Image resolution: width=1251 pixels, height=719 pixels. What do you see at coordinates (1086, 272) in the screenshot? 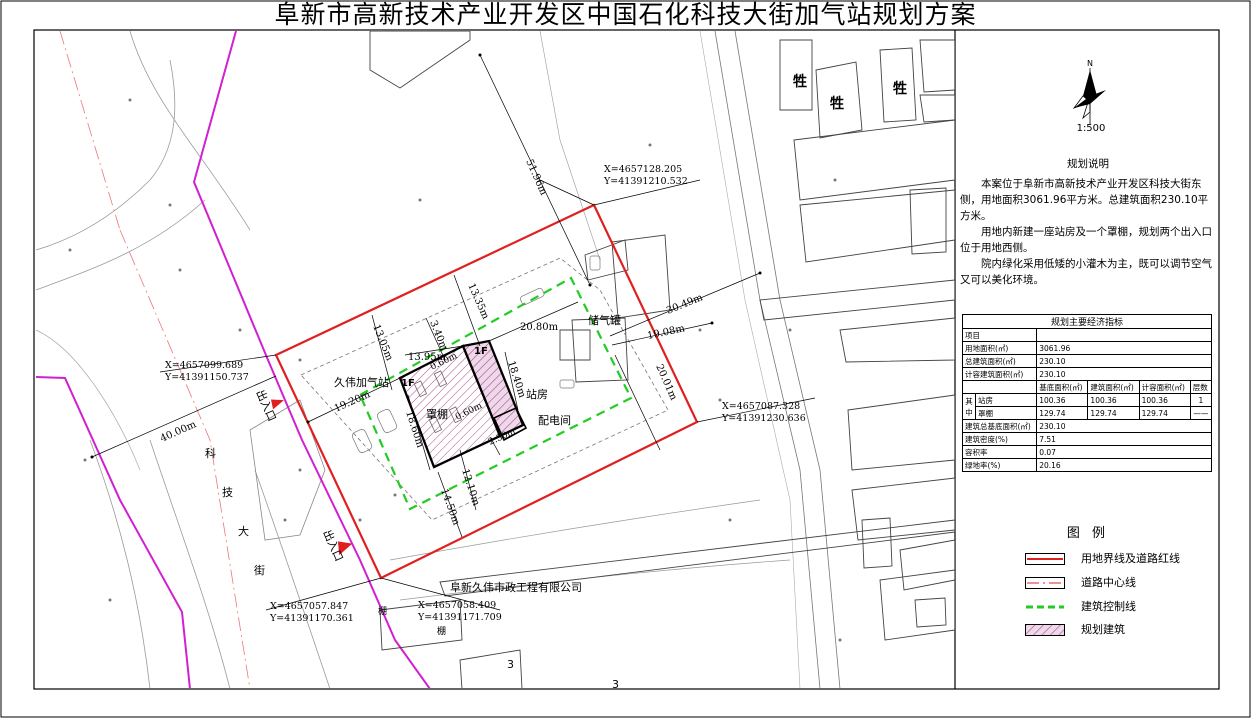
I see `notes-paragraph: 院内绿化采用低矮的小灌木为主，既可以调节空气又可以美化环境。` at bounding box center [1086, 272].